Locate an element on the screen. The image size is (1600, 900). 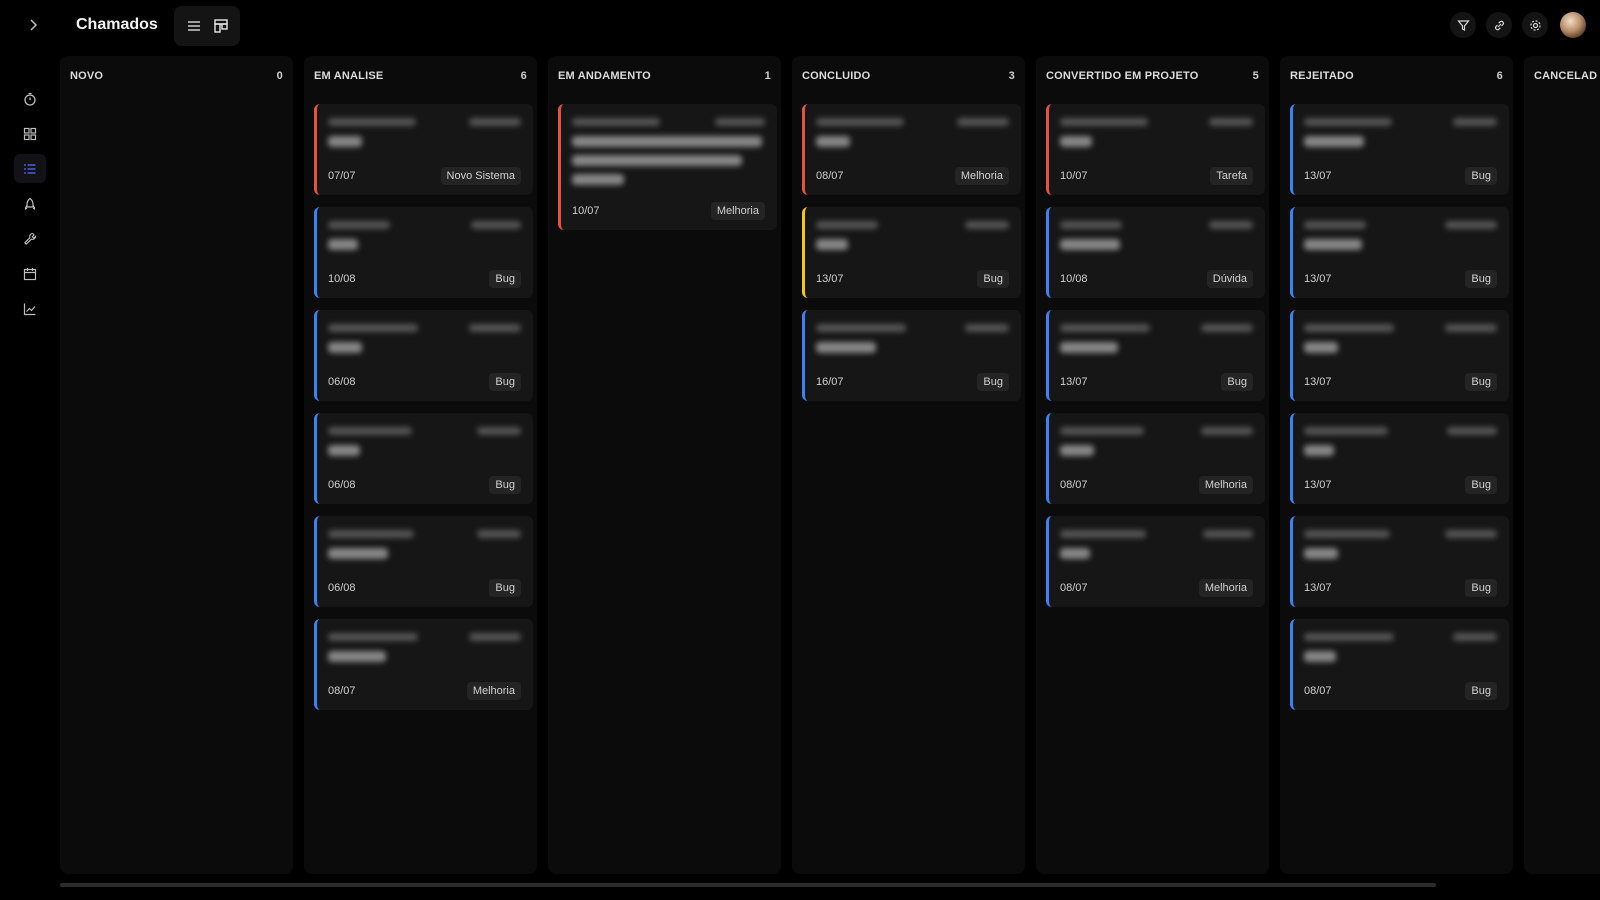
list-view-button is located at coordinates (194, 26).